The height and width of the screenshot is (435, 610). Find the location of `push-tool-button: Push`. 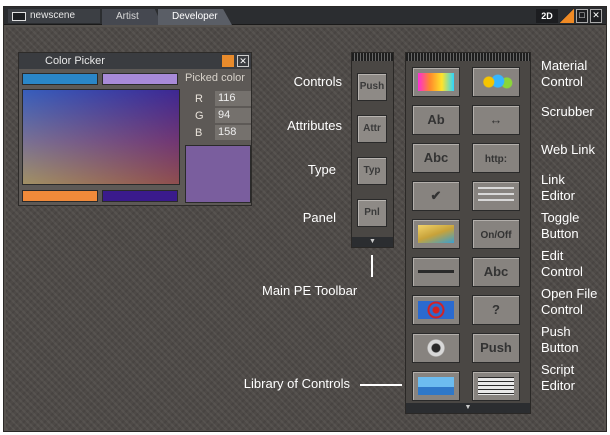

push-tool-button: Push is located at coordinates (372, 87).